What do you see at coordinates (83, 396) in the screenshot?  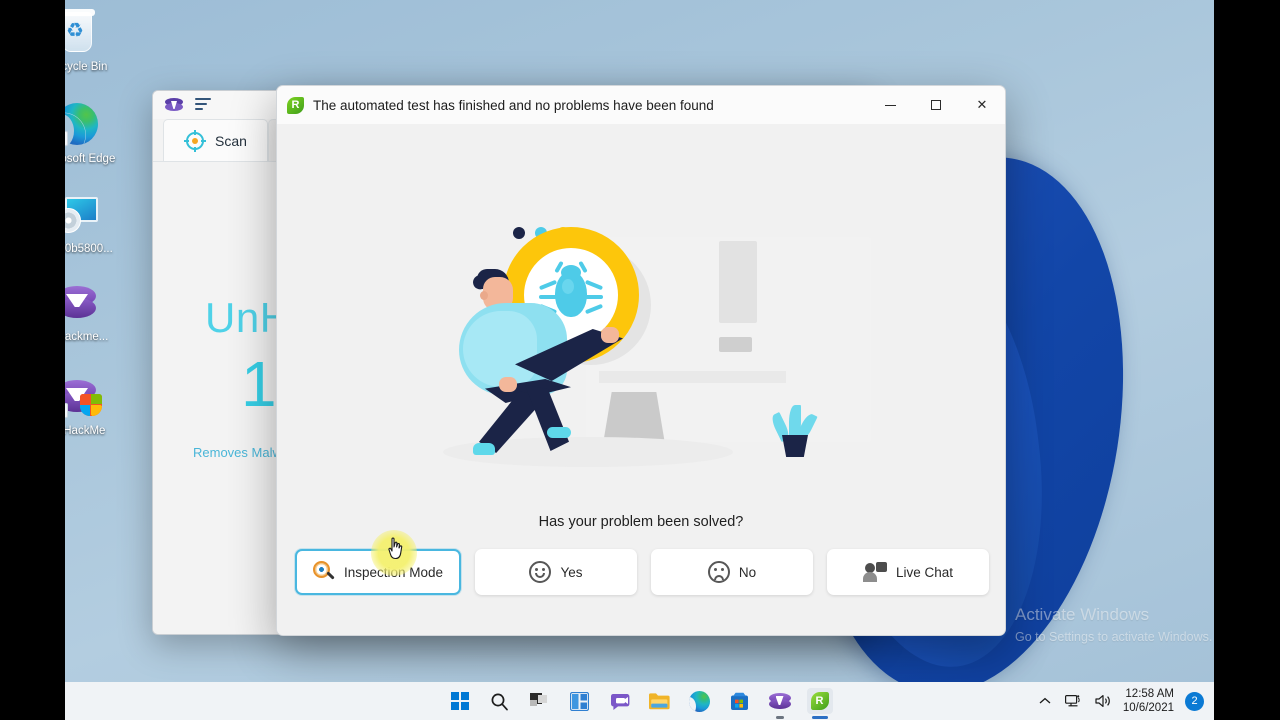 I see `unhackme-shortcut-icon: ↗` at bounding box center [83, 396].